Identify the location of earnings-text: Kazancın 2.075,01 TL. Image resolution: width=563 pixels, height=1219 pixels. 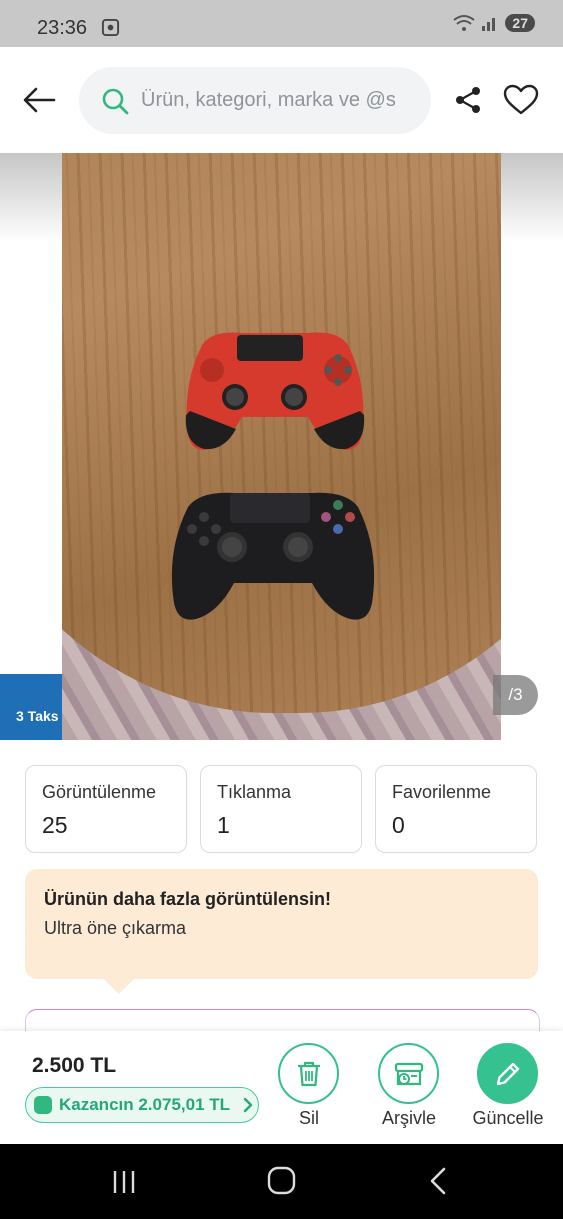
(145, 1104).